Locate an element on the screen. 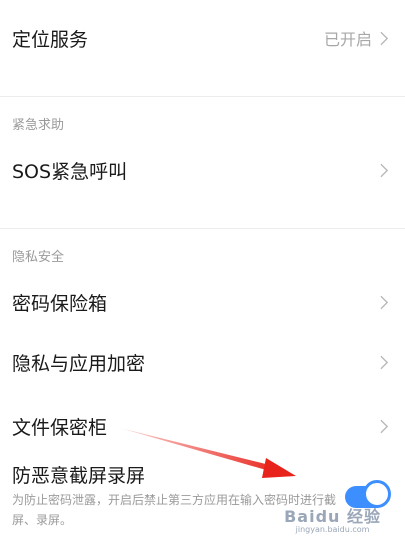 This screenshot has width=405, height=548. location-service-label: 定位服务 is located at coordinates (50, 39).